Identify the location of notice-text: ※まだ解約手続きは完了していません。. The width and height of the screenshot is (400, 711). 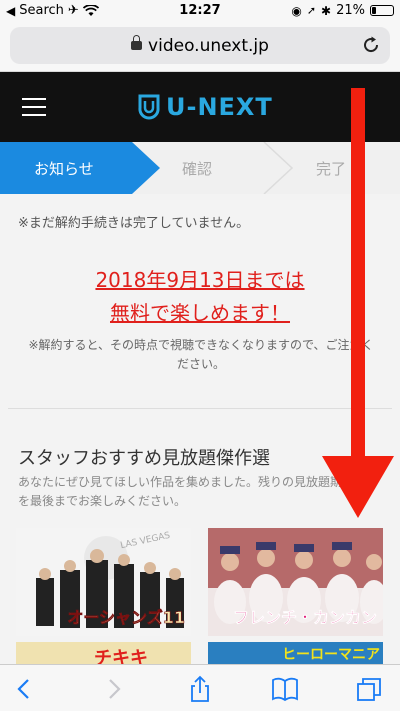
(134, 223).